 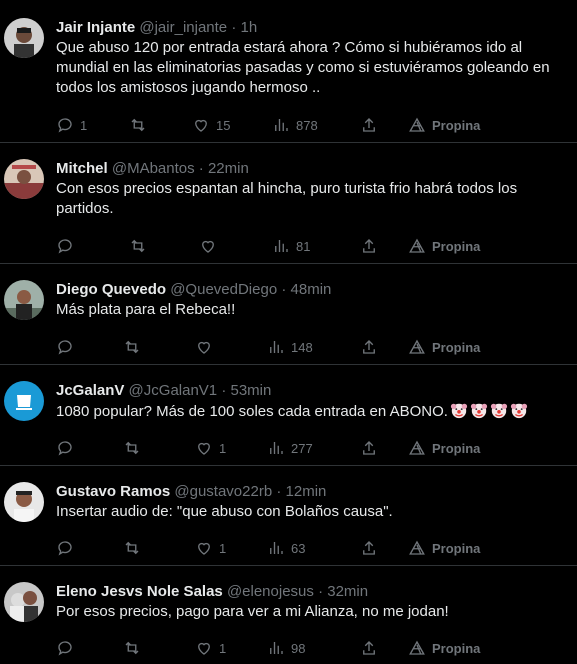 I want to click on views-button: 148, so click(x=290, y=347).